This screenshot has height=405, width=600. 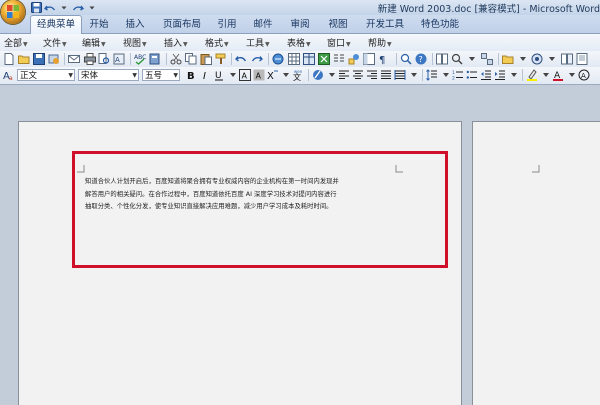 What do you see at coordinates (104, 59) in the screenshot?
I see `print-preview-icon` at bounding box center [104, 59].